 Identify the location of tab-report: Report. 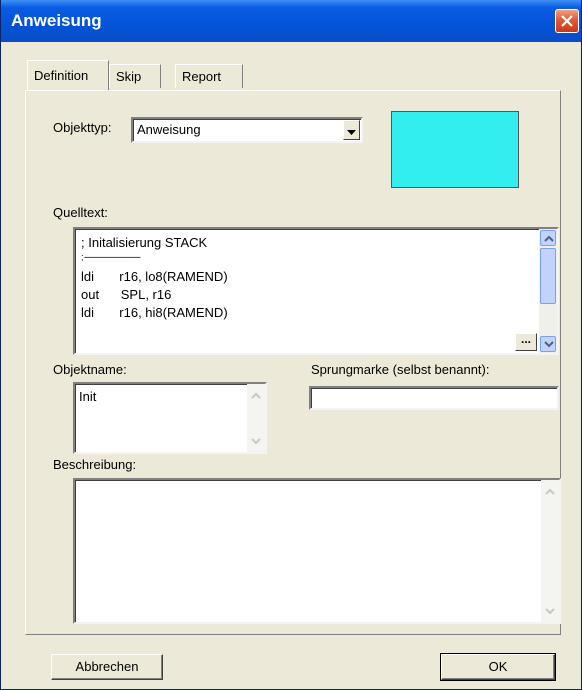
(209, 76).